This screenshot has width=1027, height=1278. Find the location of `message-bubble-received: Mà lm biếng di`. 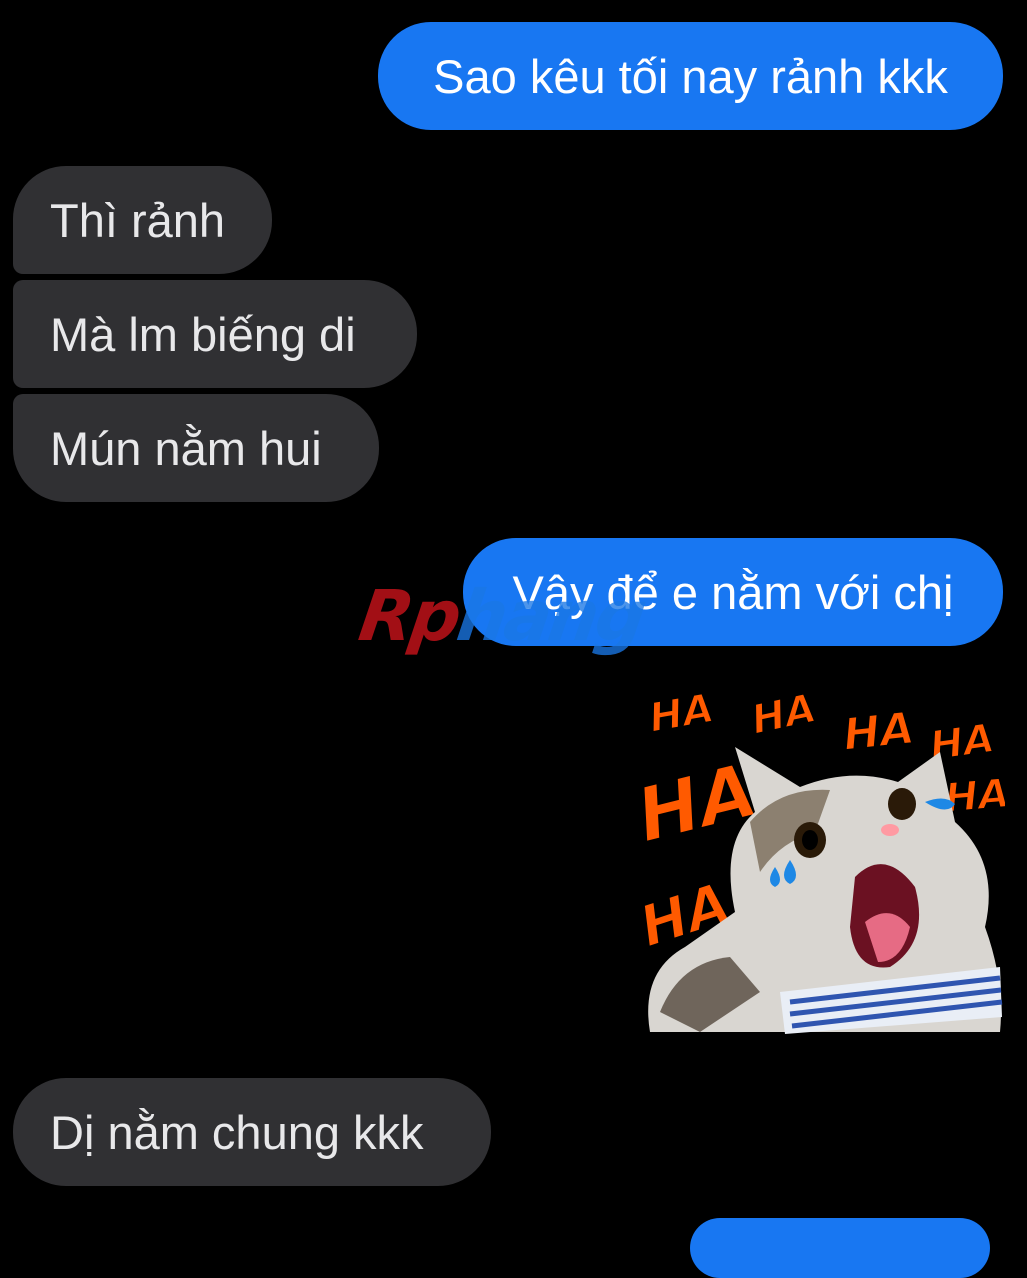

message-bubble-received: Mà lm biếng di is located at coordinates (215, 334).